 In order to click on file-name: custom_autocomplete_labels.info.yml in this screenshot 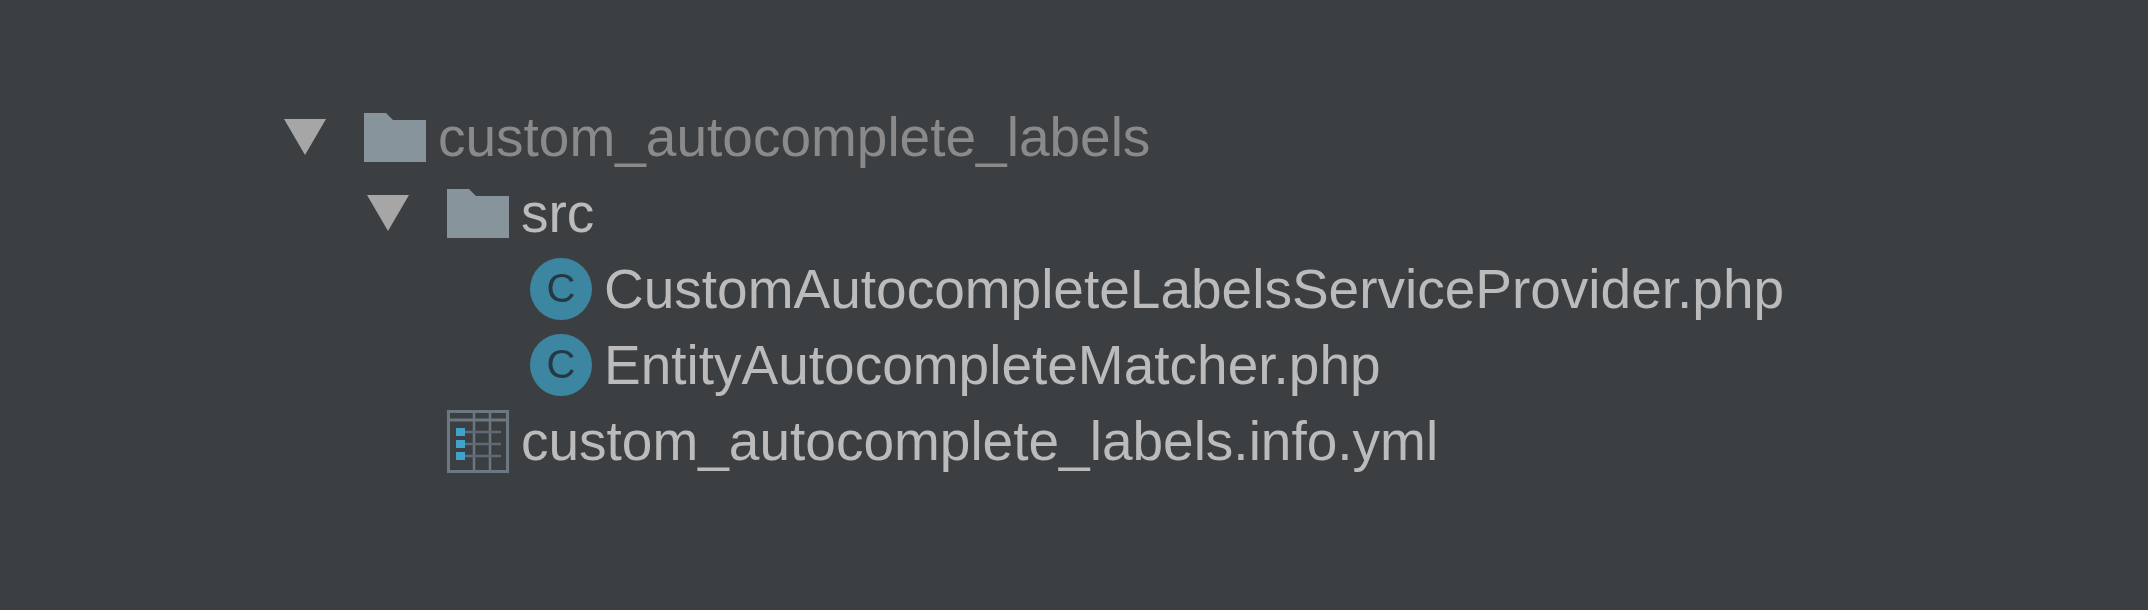, I will do `click(980, 441)`.